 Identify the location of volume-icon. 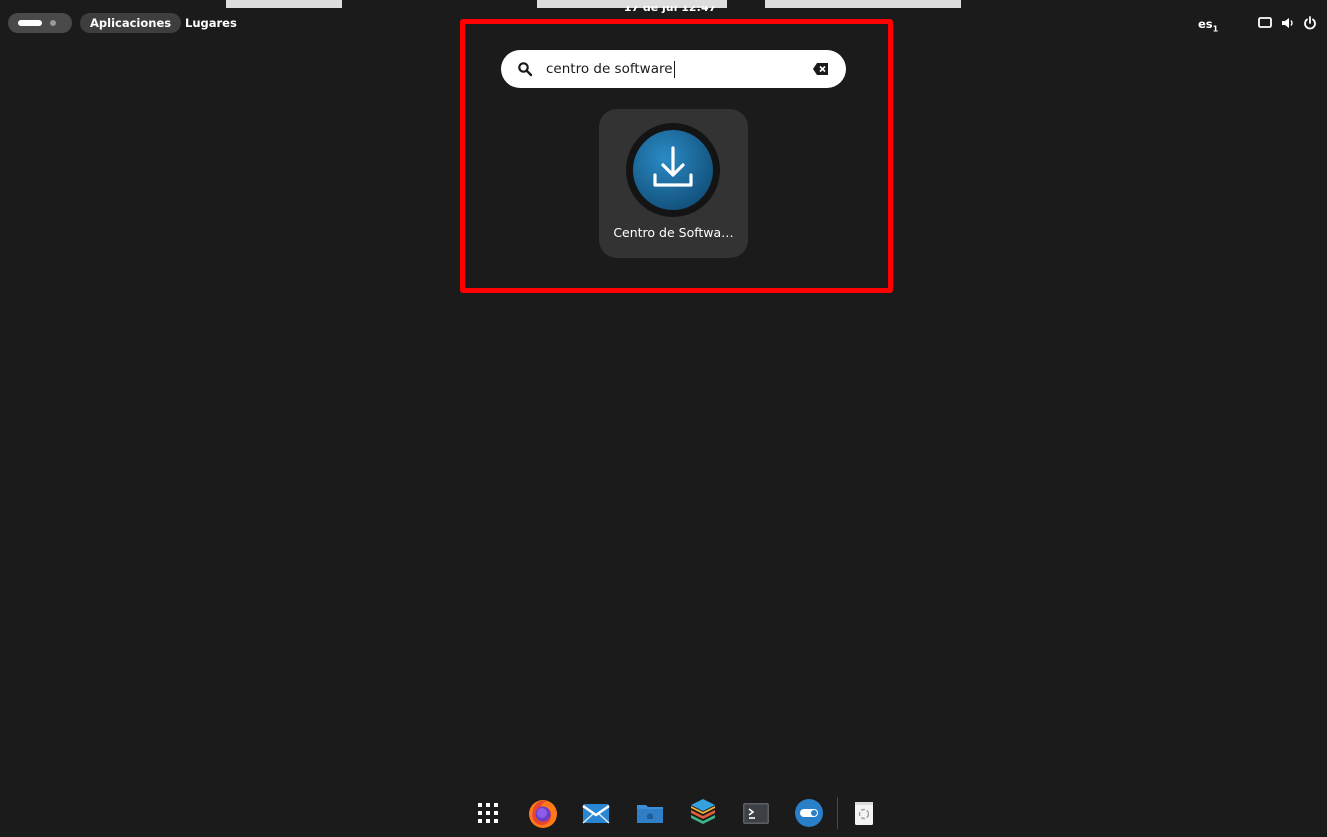
(1288, 23).